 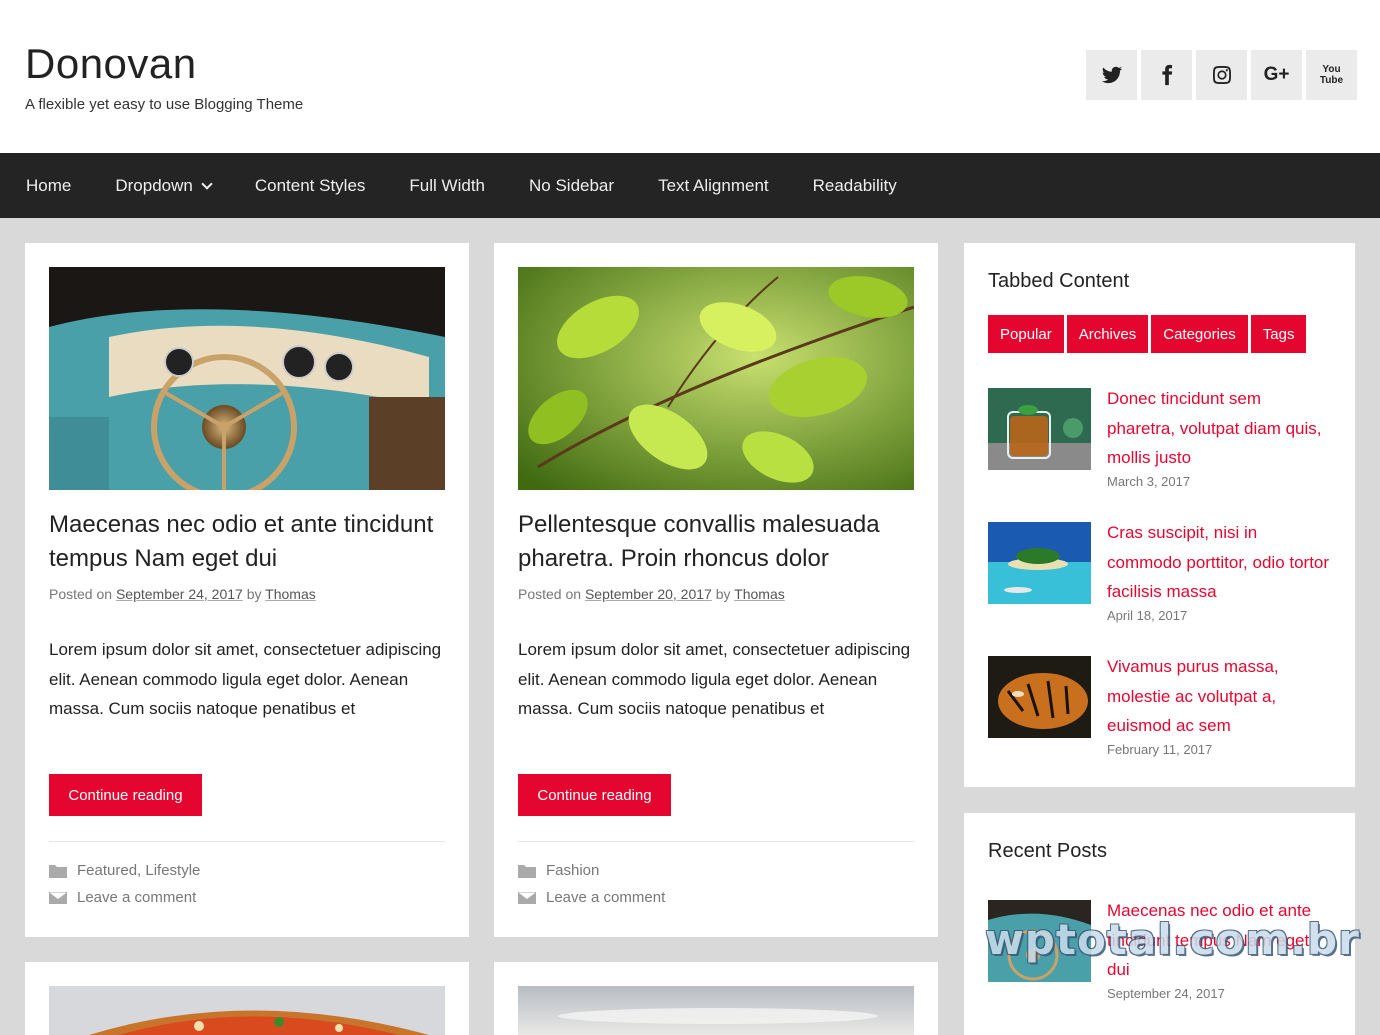 What do you see at coordinates (1039, 697) in the screenshot?
I see `thumbnail-tiger` at bounding box center [1039, 697].